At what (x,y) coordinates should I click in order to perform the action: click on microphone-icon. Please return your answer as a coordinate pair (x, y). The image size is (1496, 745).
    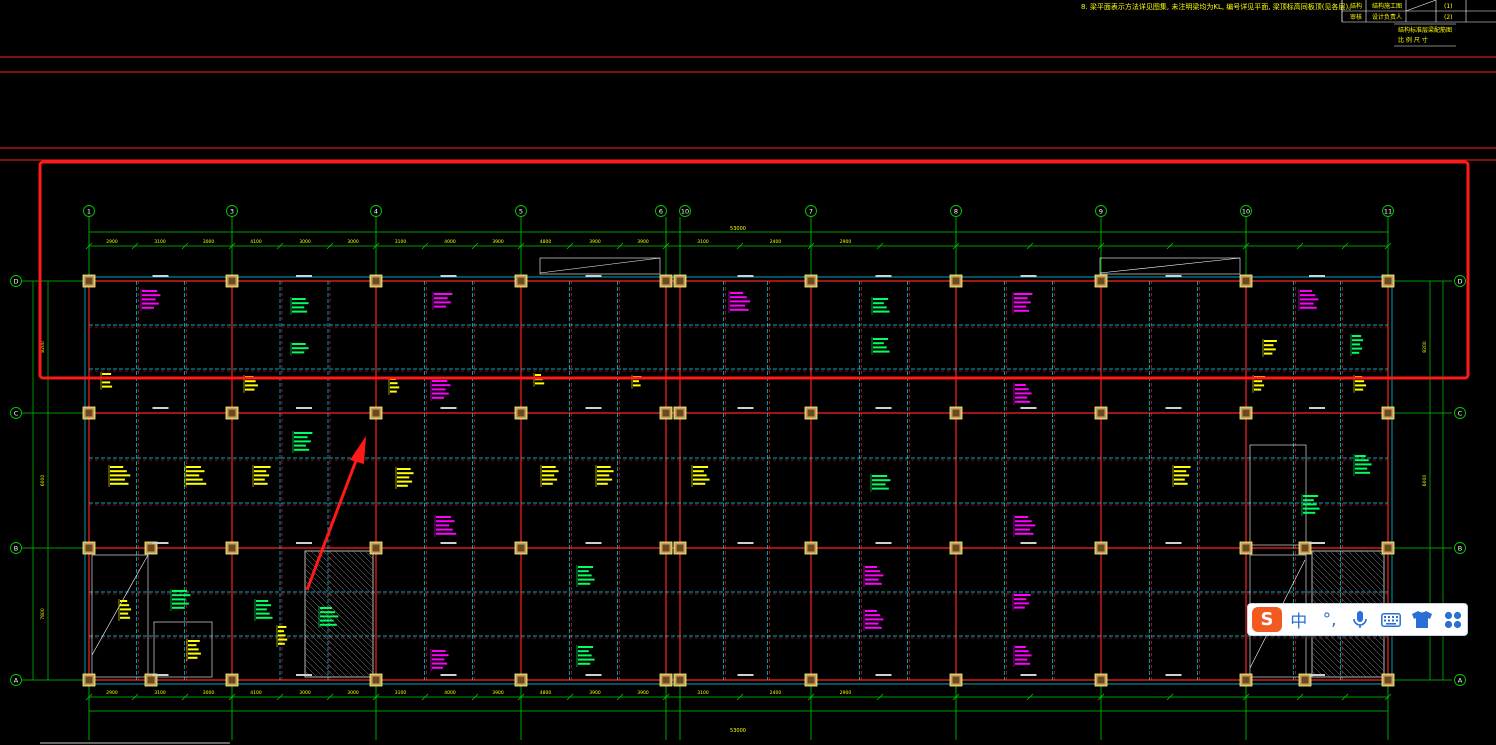
    Looking at the image, I should click on (1361, 620).